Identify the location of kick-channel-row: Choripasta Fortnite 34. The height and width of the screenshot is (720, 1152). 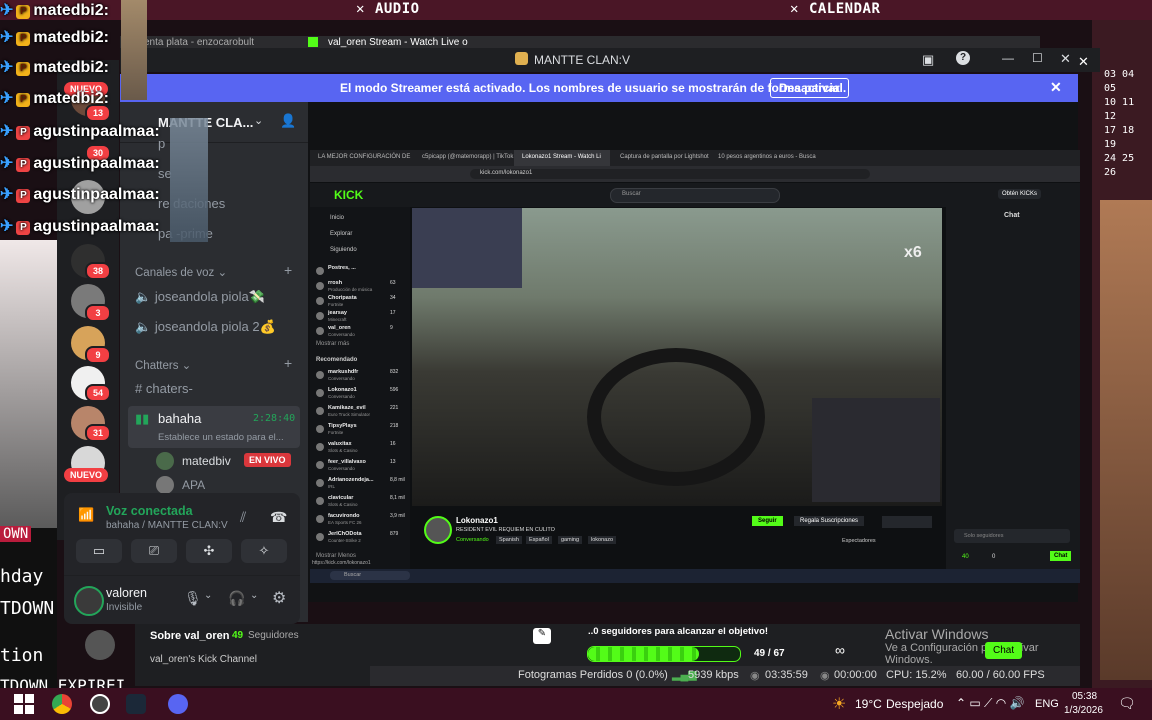
(360, 303).